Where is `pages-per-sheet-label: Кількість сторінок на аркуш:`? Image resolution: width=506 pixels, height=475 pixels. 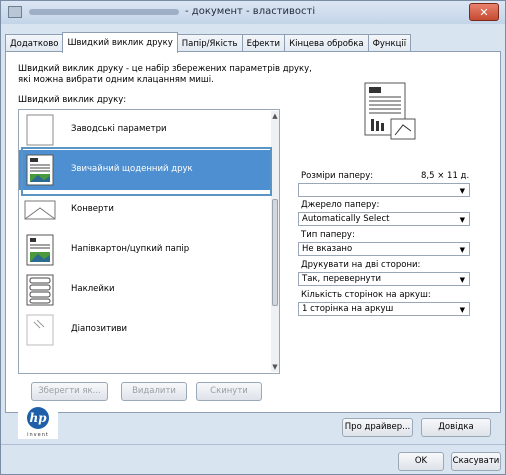
pages-per-sheet-label: Кількість сторінок на аркуш: is located at coordinates (366, 295).